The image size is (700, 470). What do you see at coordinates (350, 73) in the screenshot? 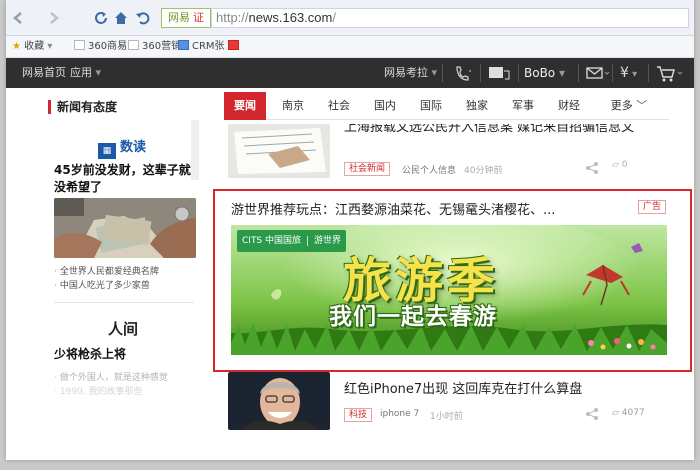
I see `site-top-bar: 网易首页 应用 ▾ 网易考拉 ▾ BoBo ▾ ¥ ▾` at bounding box center [350, 73].